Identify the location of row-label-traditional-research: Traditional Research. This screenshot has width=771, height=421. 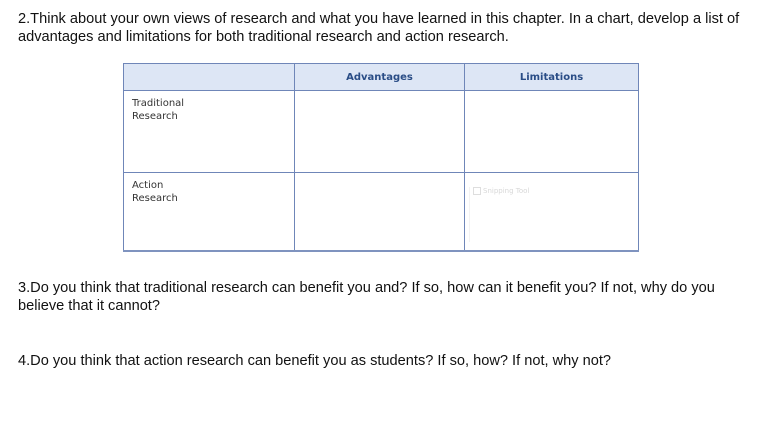
(209, 131).